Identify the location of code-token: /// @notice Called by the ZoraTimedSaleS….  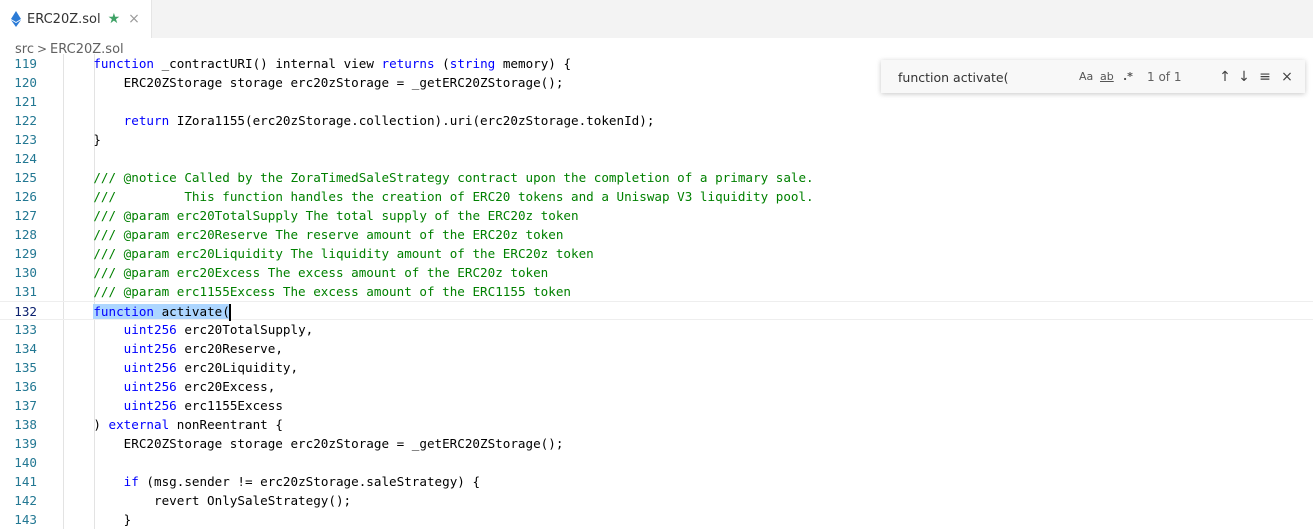
(453, 177).